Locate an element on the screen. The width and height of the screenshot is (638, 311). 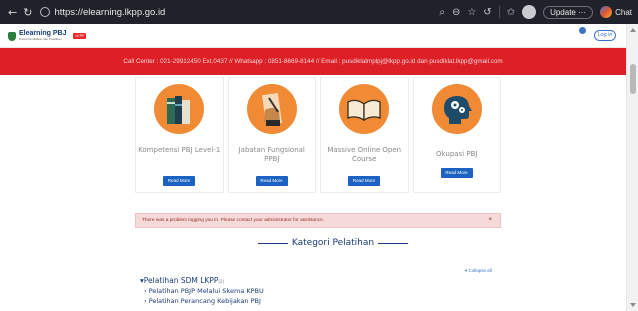
card-kompetensi: Kompetensi PBJ Level-1 Read More is located at coordinates (179, 135).